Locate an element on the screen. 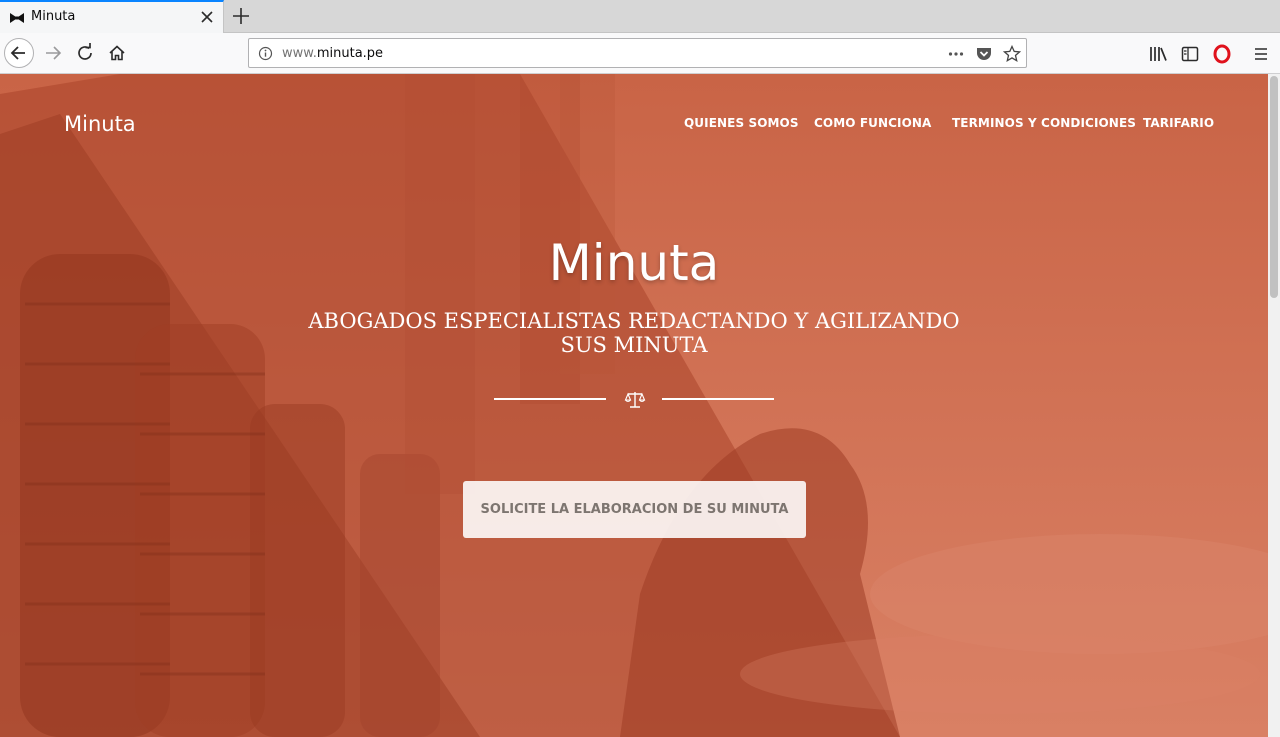 The image size is (1280, 737). back-button is located at coordinates (19, 53).